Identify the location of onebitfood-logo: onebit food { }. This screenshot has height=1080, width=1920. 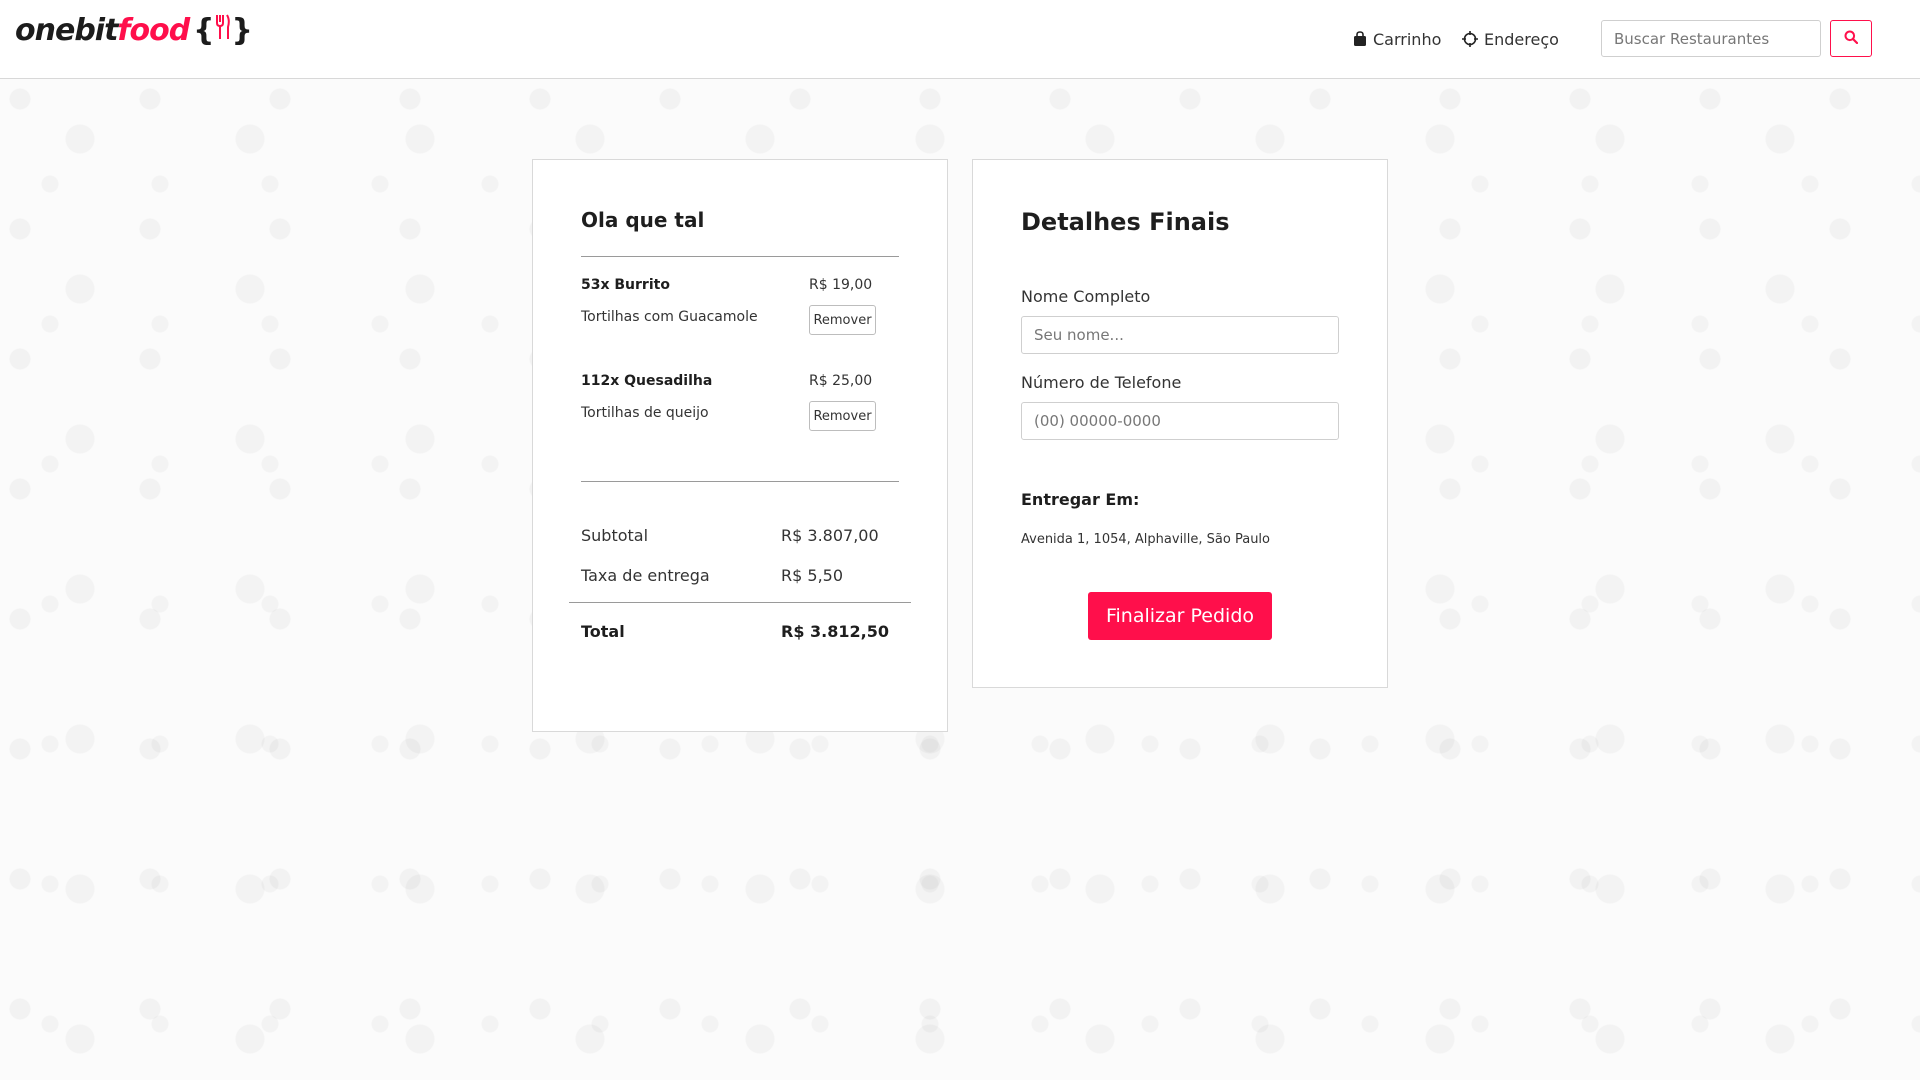
(134, 30).